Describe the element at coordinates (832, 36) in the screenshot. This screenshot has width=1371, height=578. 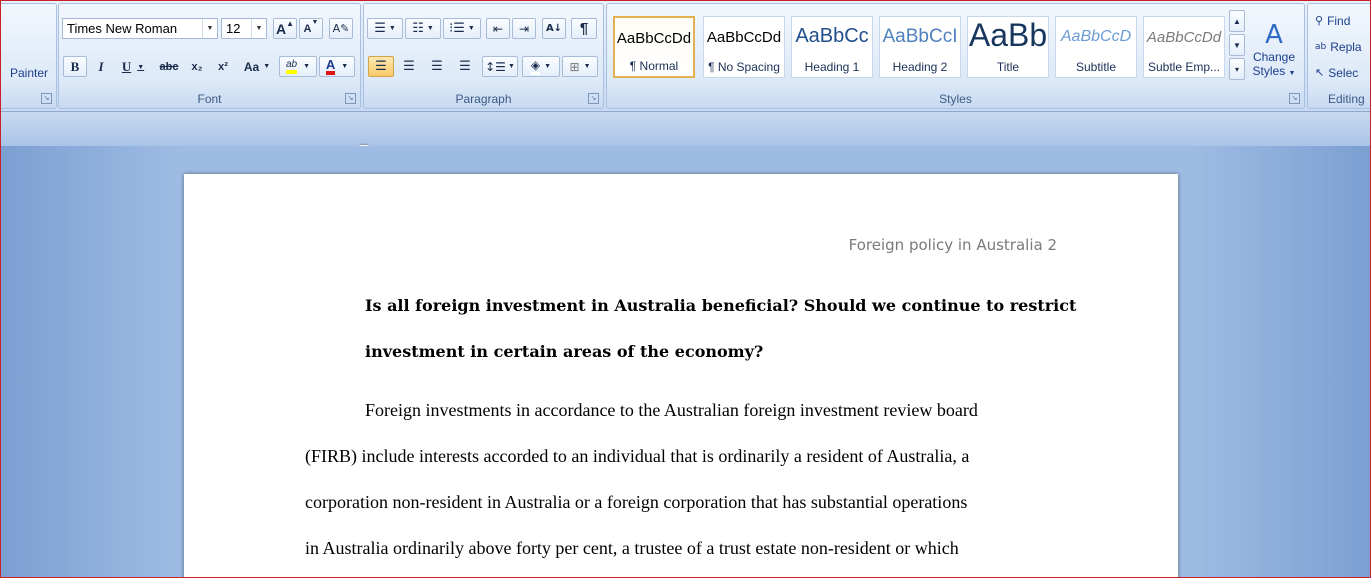
I see `style-sample: AaBbCc` at that location.